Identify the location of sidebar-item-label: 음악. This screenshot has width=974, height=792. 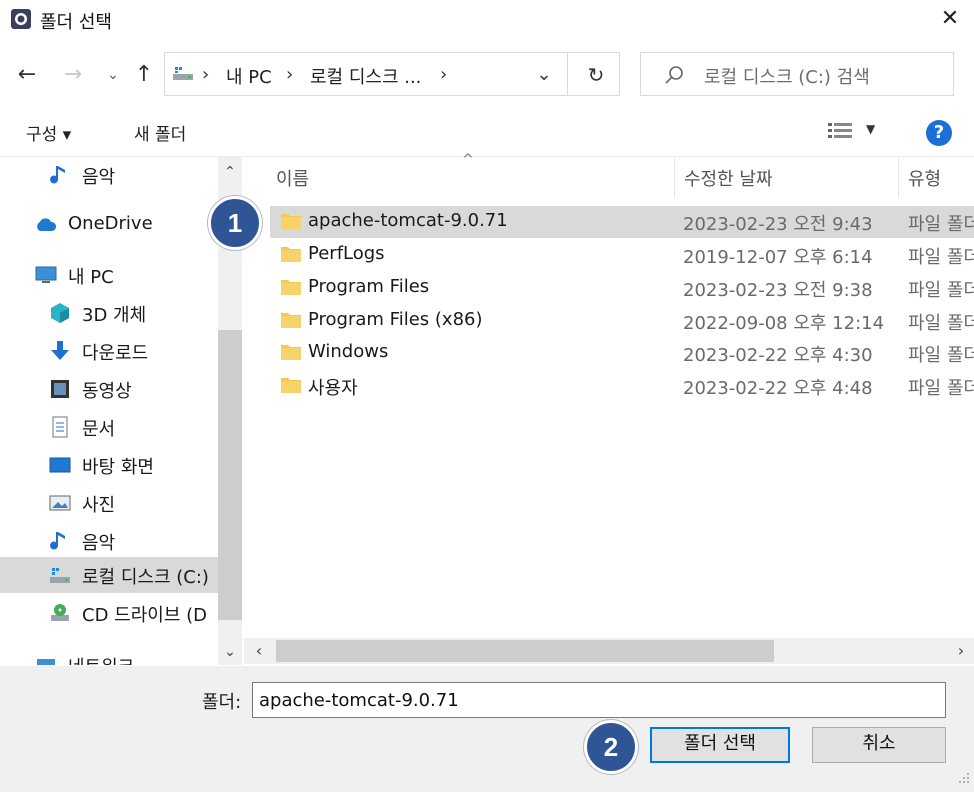
(99, 177).